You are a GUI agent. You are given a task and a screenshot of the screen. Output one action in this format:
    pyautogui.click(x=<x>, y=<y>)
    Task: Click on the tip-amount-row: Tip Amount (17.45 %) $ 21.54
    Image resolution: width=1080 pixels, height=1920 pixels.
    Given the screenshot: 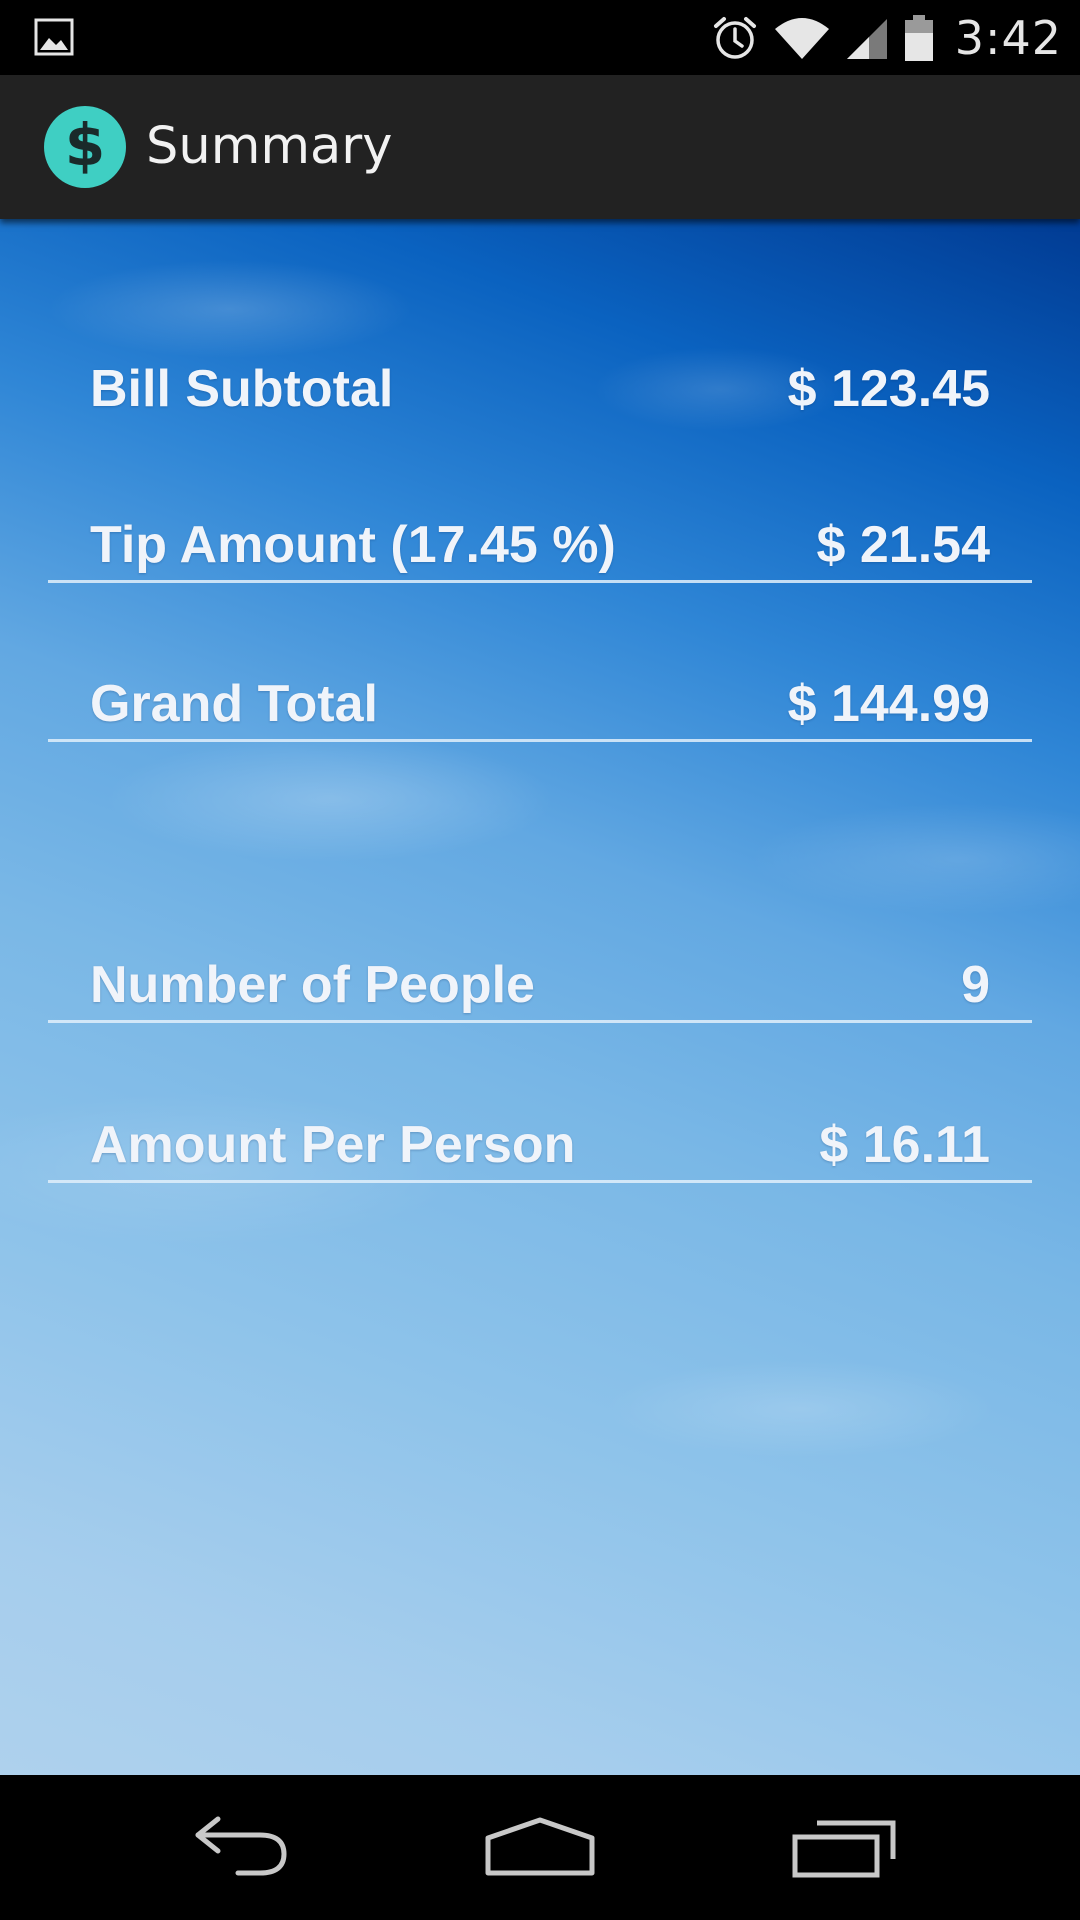 What is the action you would take?
    pyautogui.click(x=540, y=545)
    